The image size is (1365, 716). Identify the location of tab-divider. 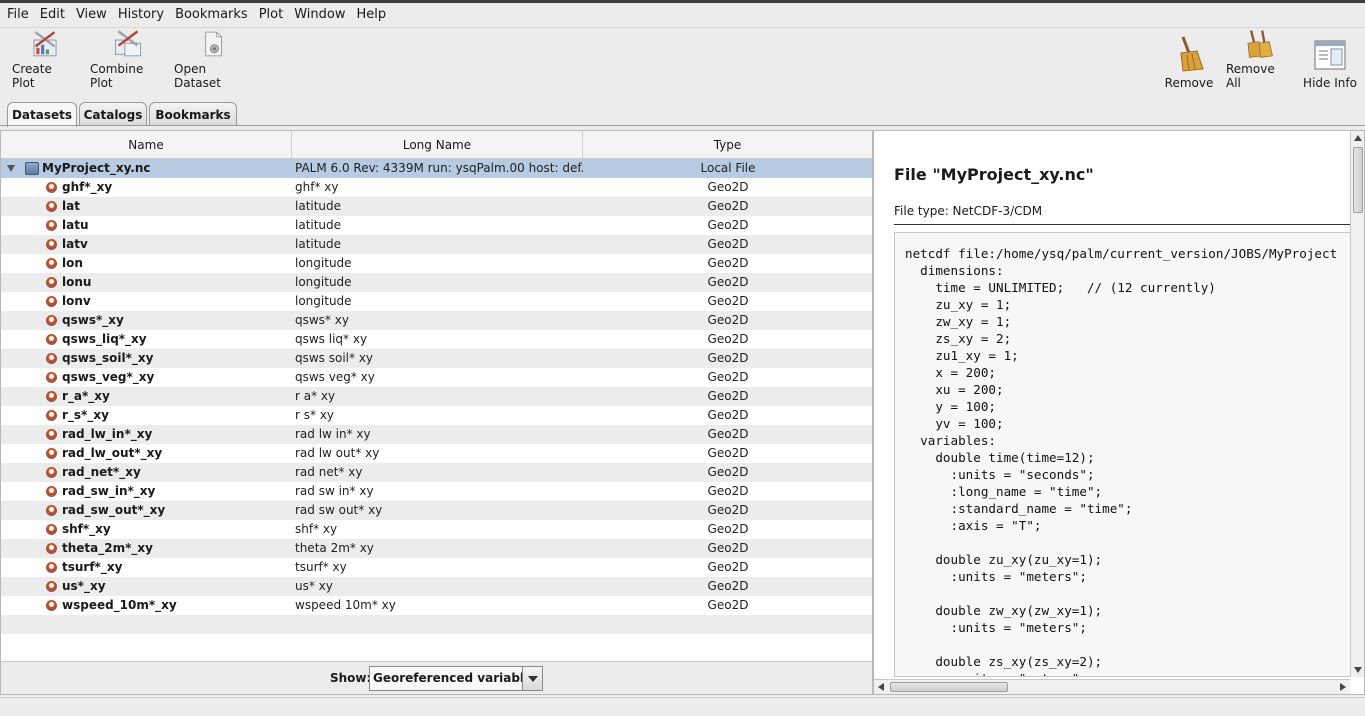
(682, 125).